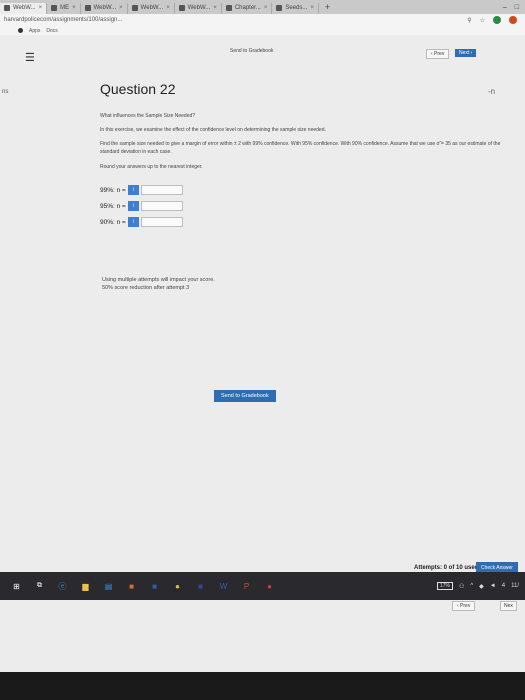 This screenshot has width=525, height=700. What do you see at coordinates (85, 586) in the screenshot?
I see `file-explorer-icon: ▆` at bounding box center [85, 586].